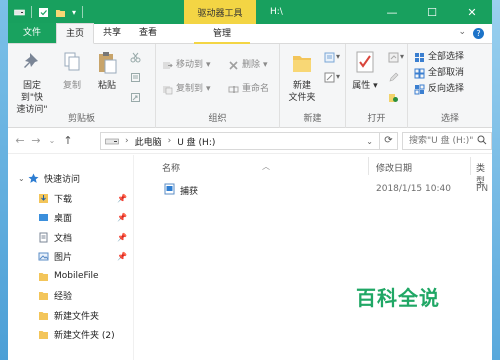 Image resolution: width=500 pixels, height=360 pixels. Describe the element at coordinates (398, 305) in the screenshot. I see `watermark: 百科全说 助你轻松解决` at that location.